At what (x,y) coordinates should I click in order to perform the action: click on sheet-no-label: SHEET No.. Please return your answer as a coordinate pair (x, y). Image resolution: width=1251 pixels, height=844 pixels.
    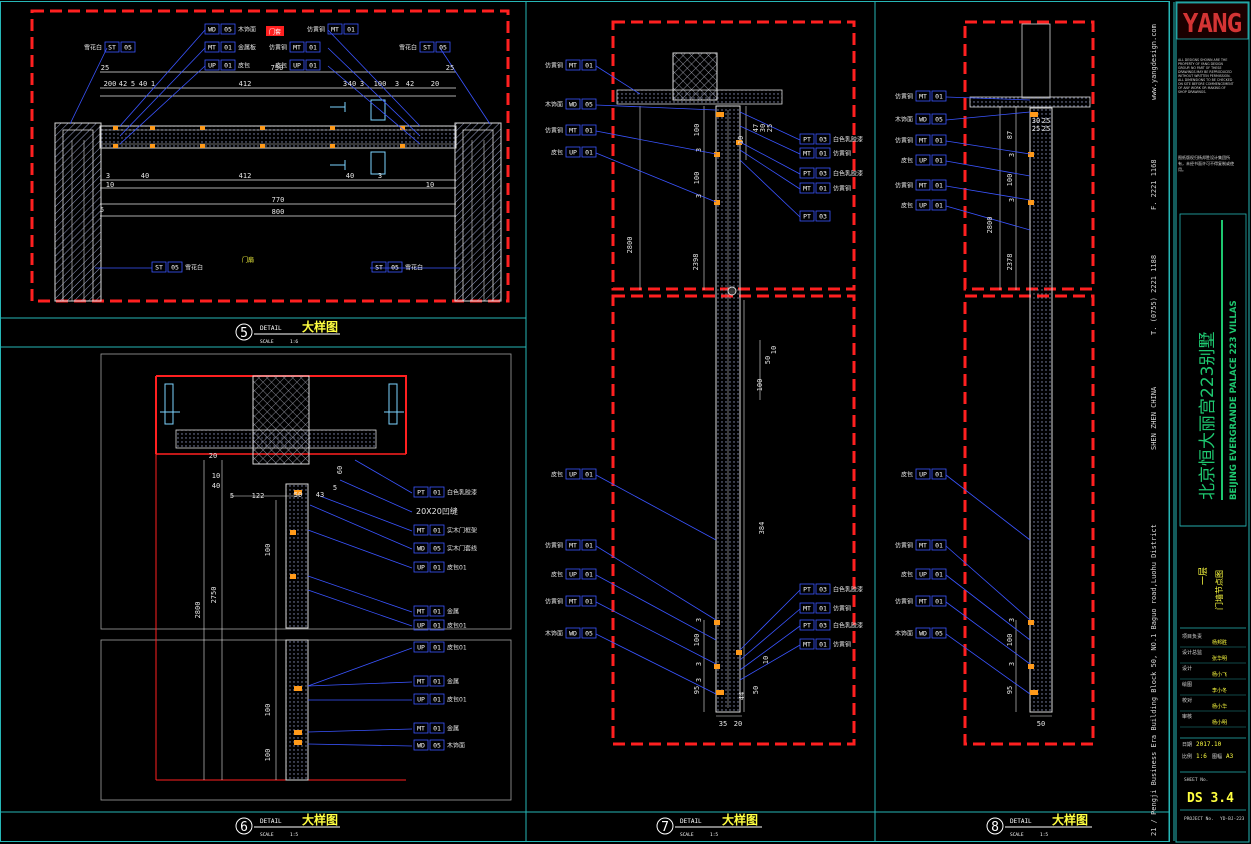
    Looking at the image, I should click on (1196, 780).